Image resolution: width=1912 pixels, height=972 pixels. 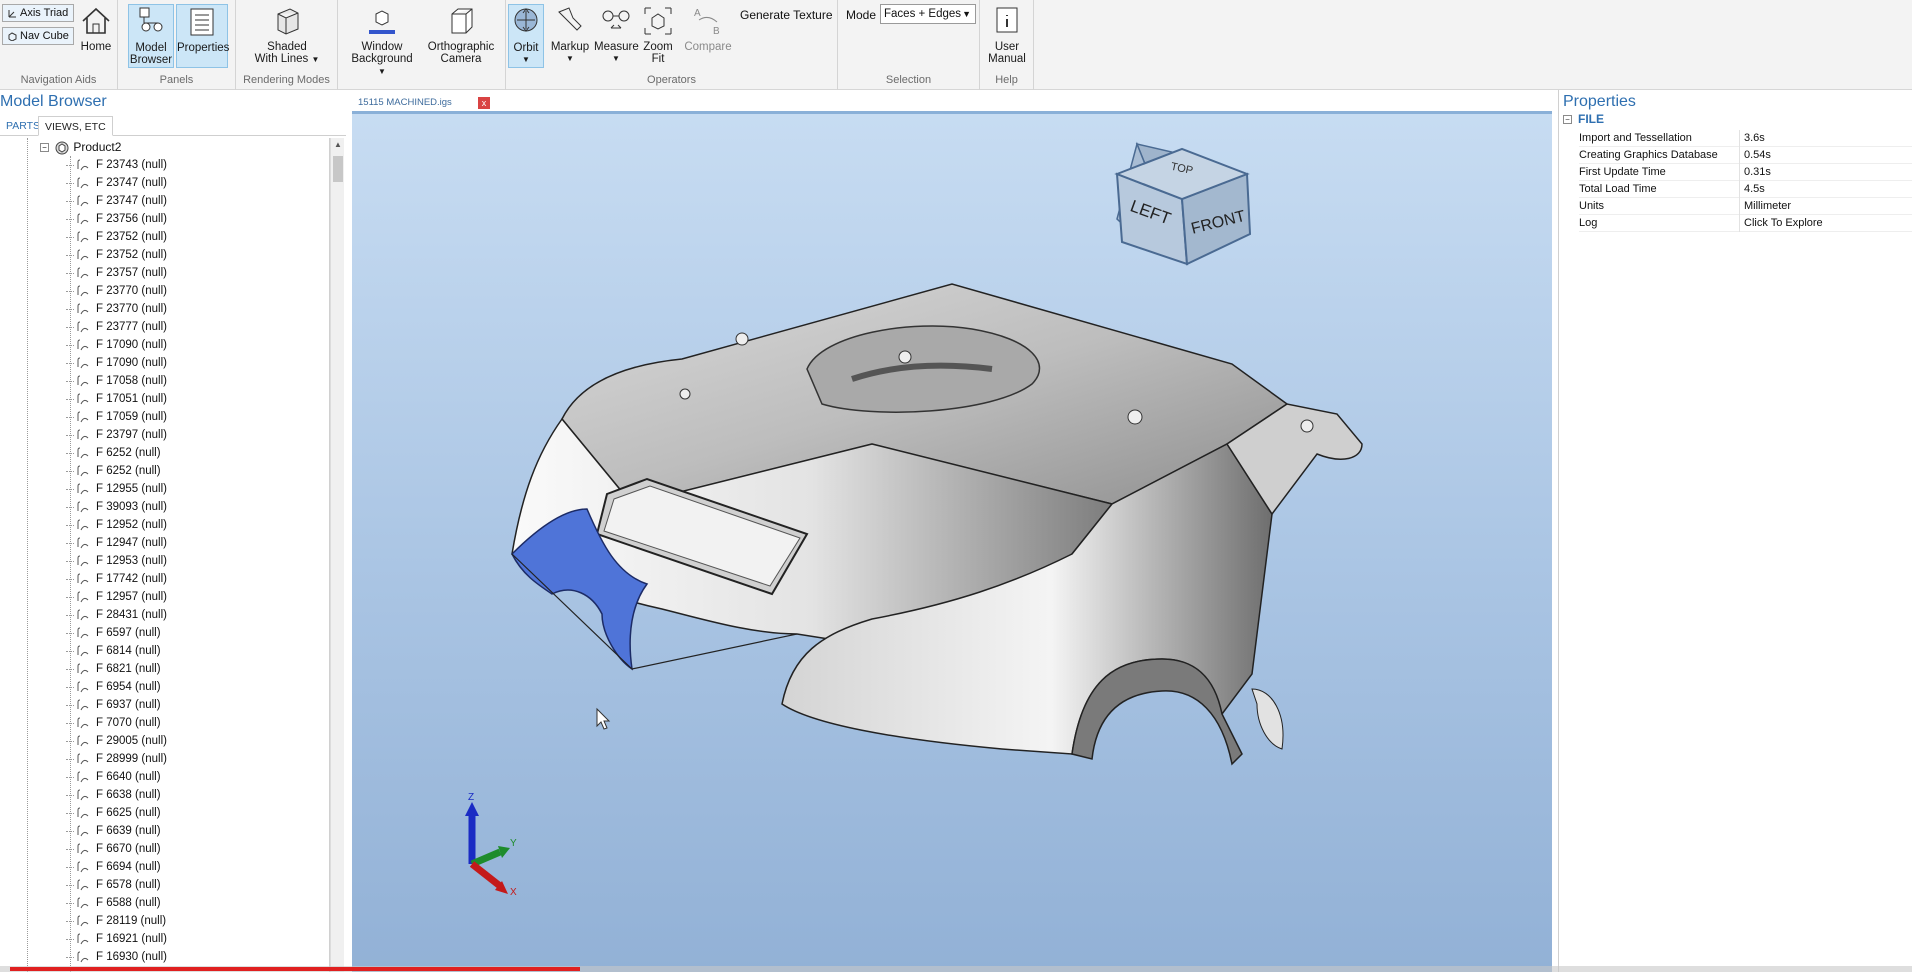 What do you see at coordinates (75, 126) in the screenshot?
I see `tab-views-etc: VIEWS, ETC` at bounding box center [75, 126].